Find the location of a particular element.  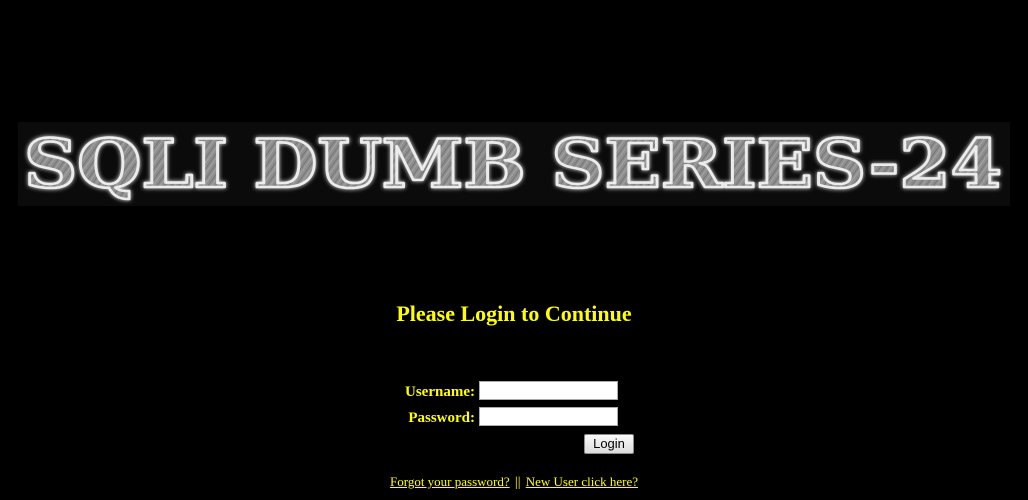

new-user-link: New User click here? is located at coordinates (582, 481).